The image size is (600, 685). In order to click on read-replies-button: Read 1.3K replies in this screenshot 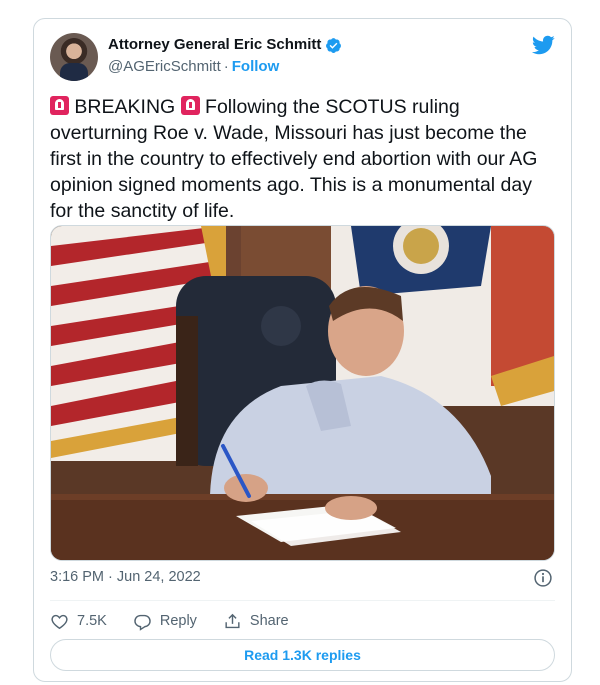, I will do `click(302, 655)`.